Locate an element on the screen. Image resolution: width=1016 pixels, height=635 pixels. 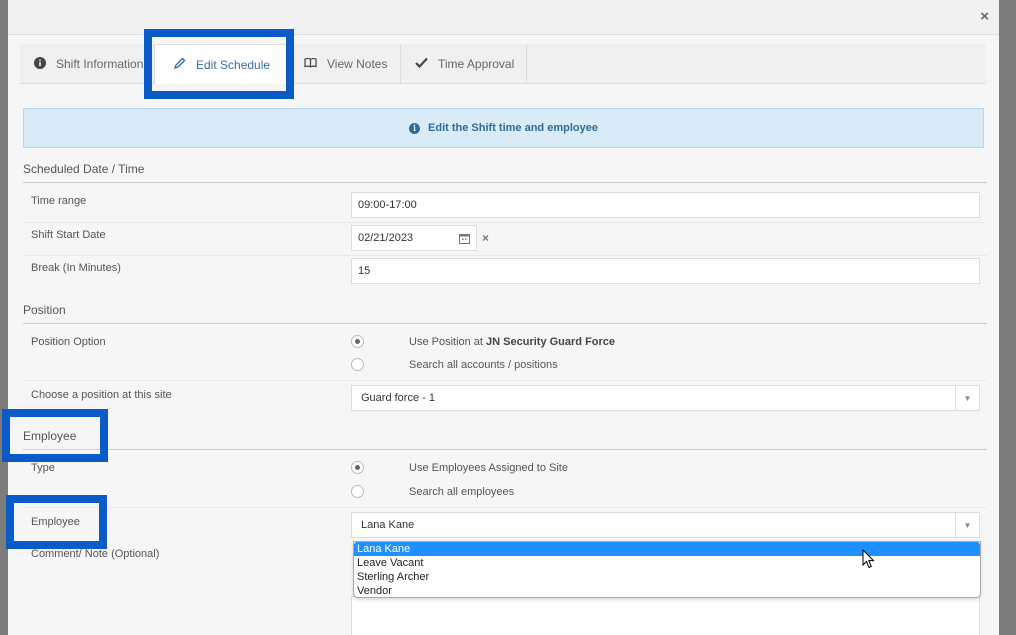
dropdown-option: Vendor is located at coordinates (667, 591).